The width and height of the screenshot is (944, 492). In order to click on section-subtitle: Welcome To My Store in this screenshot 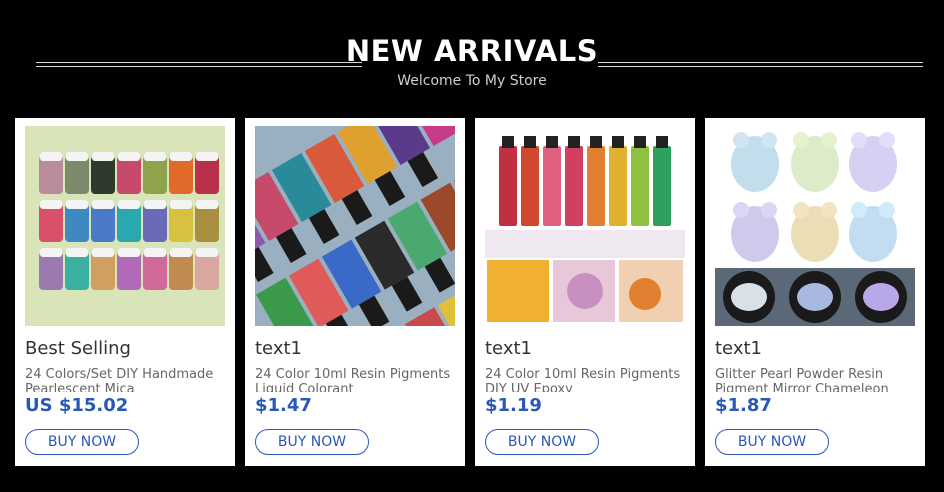, I will do `click(472, 81)`.